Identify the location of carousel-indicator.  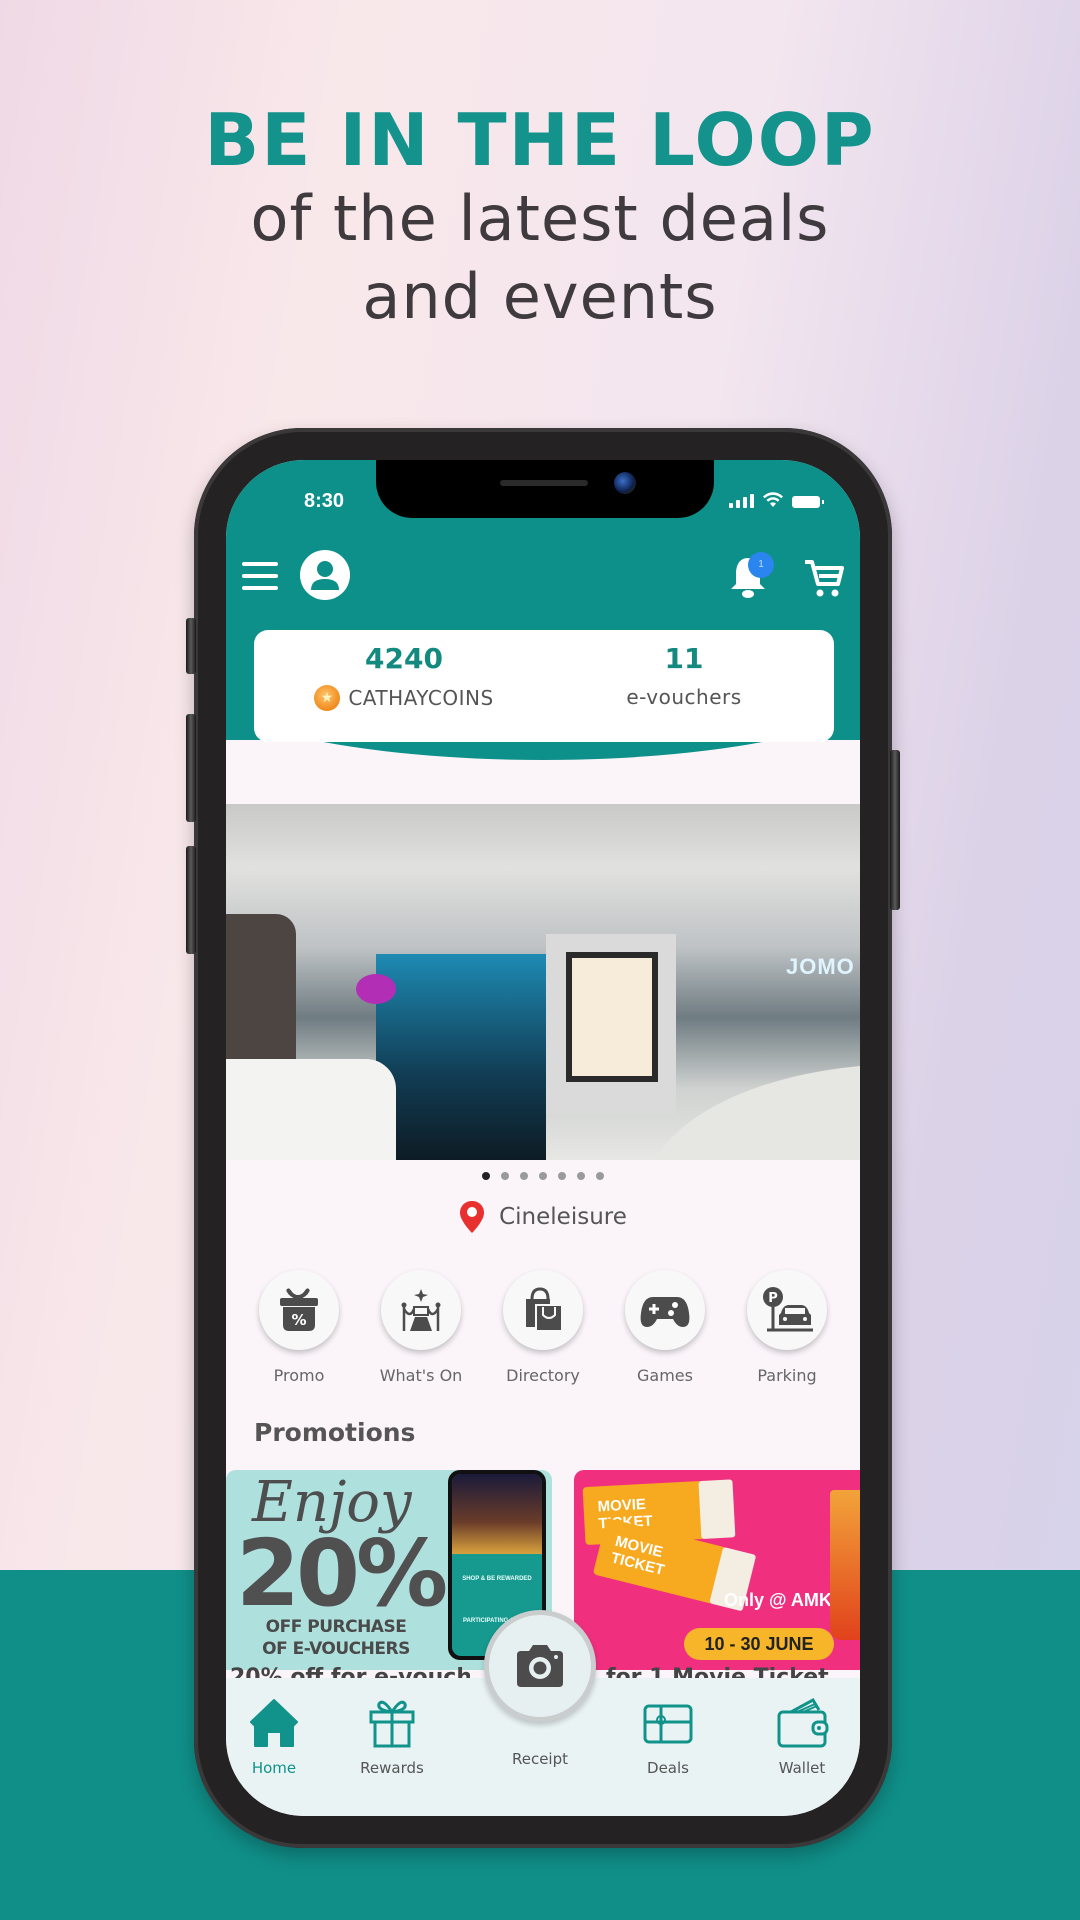
(543, 1176).